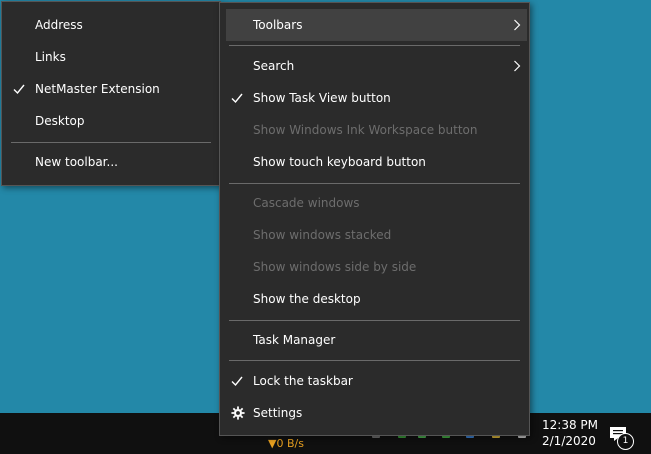 The width and height of the screenshot is (651, 454). Describe the element at coordinates (374, 413) in the screenshot. I see `menu-item-settings: Settings` at that location.